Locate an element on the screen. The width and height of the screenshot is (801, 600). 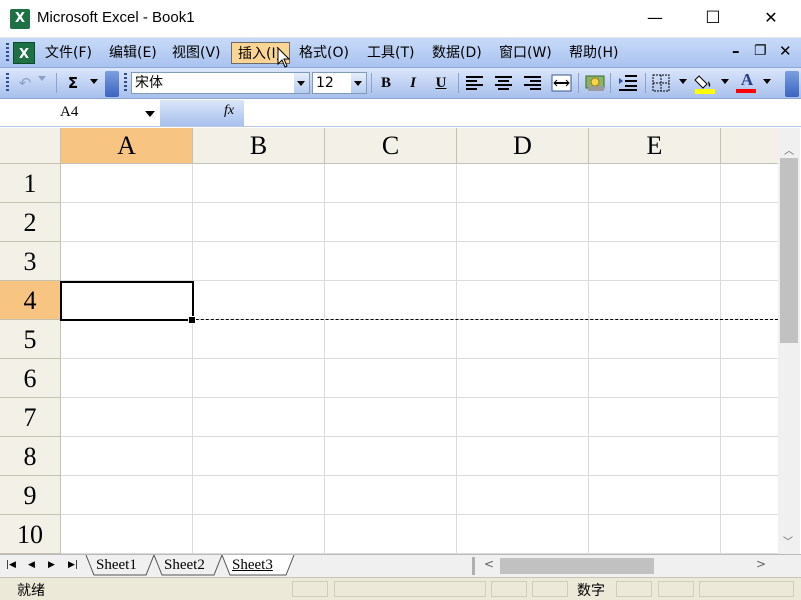
font-size-combo: 12 is located at coordinates (339, 83).